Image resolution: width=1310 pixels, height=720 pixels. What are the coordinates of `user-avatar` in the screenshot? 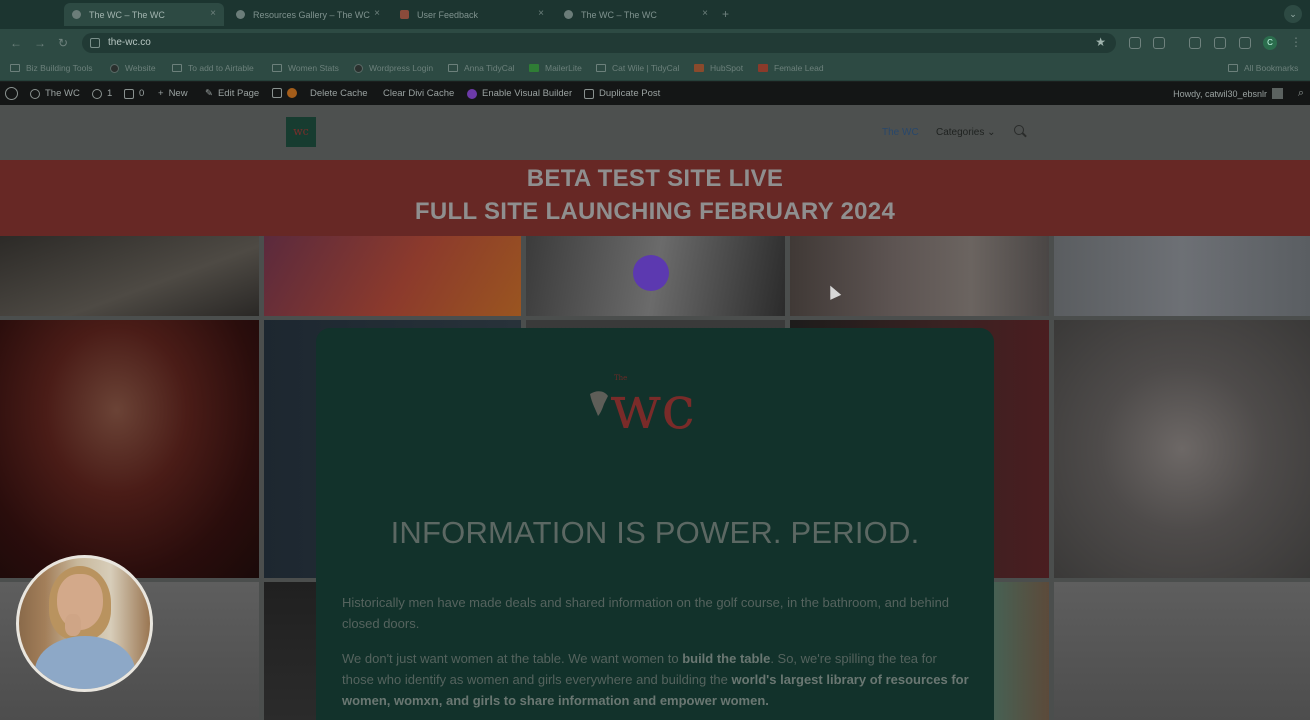 It's located at (1277, 93).